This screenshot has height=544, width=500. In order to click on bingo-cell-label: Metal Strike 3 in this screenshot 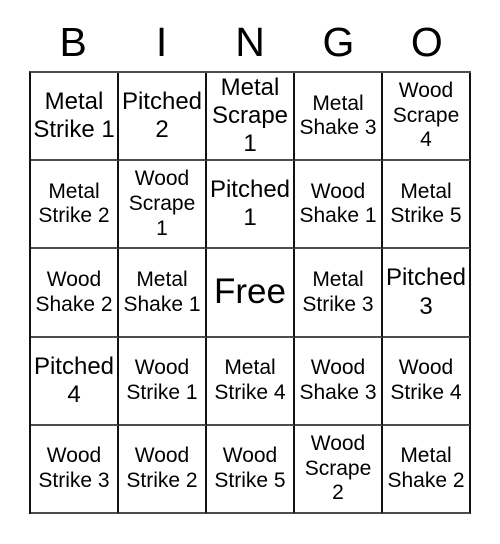, I will do `click(338, 291)`.